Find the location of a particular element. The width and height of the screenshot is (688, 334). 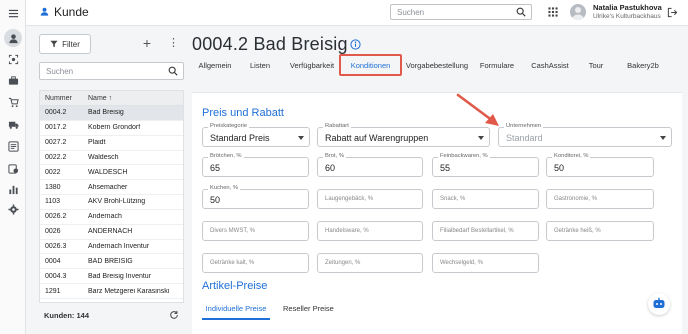

filter-button: Filter is located at coordinates (65, 44).